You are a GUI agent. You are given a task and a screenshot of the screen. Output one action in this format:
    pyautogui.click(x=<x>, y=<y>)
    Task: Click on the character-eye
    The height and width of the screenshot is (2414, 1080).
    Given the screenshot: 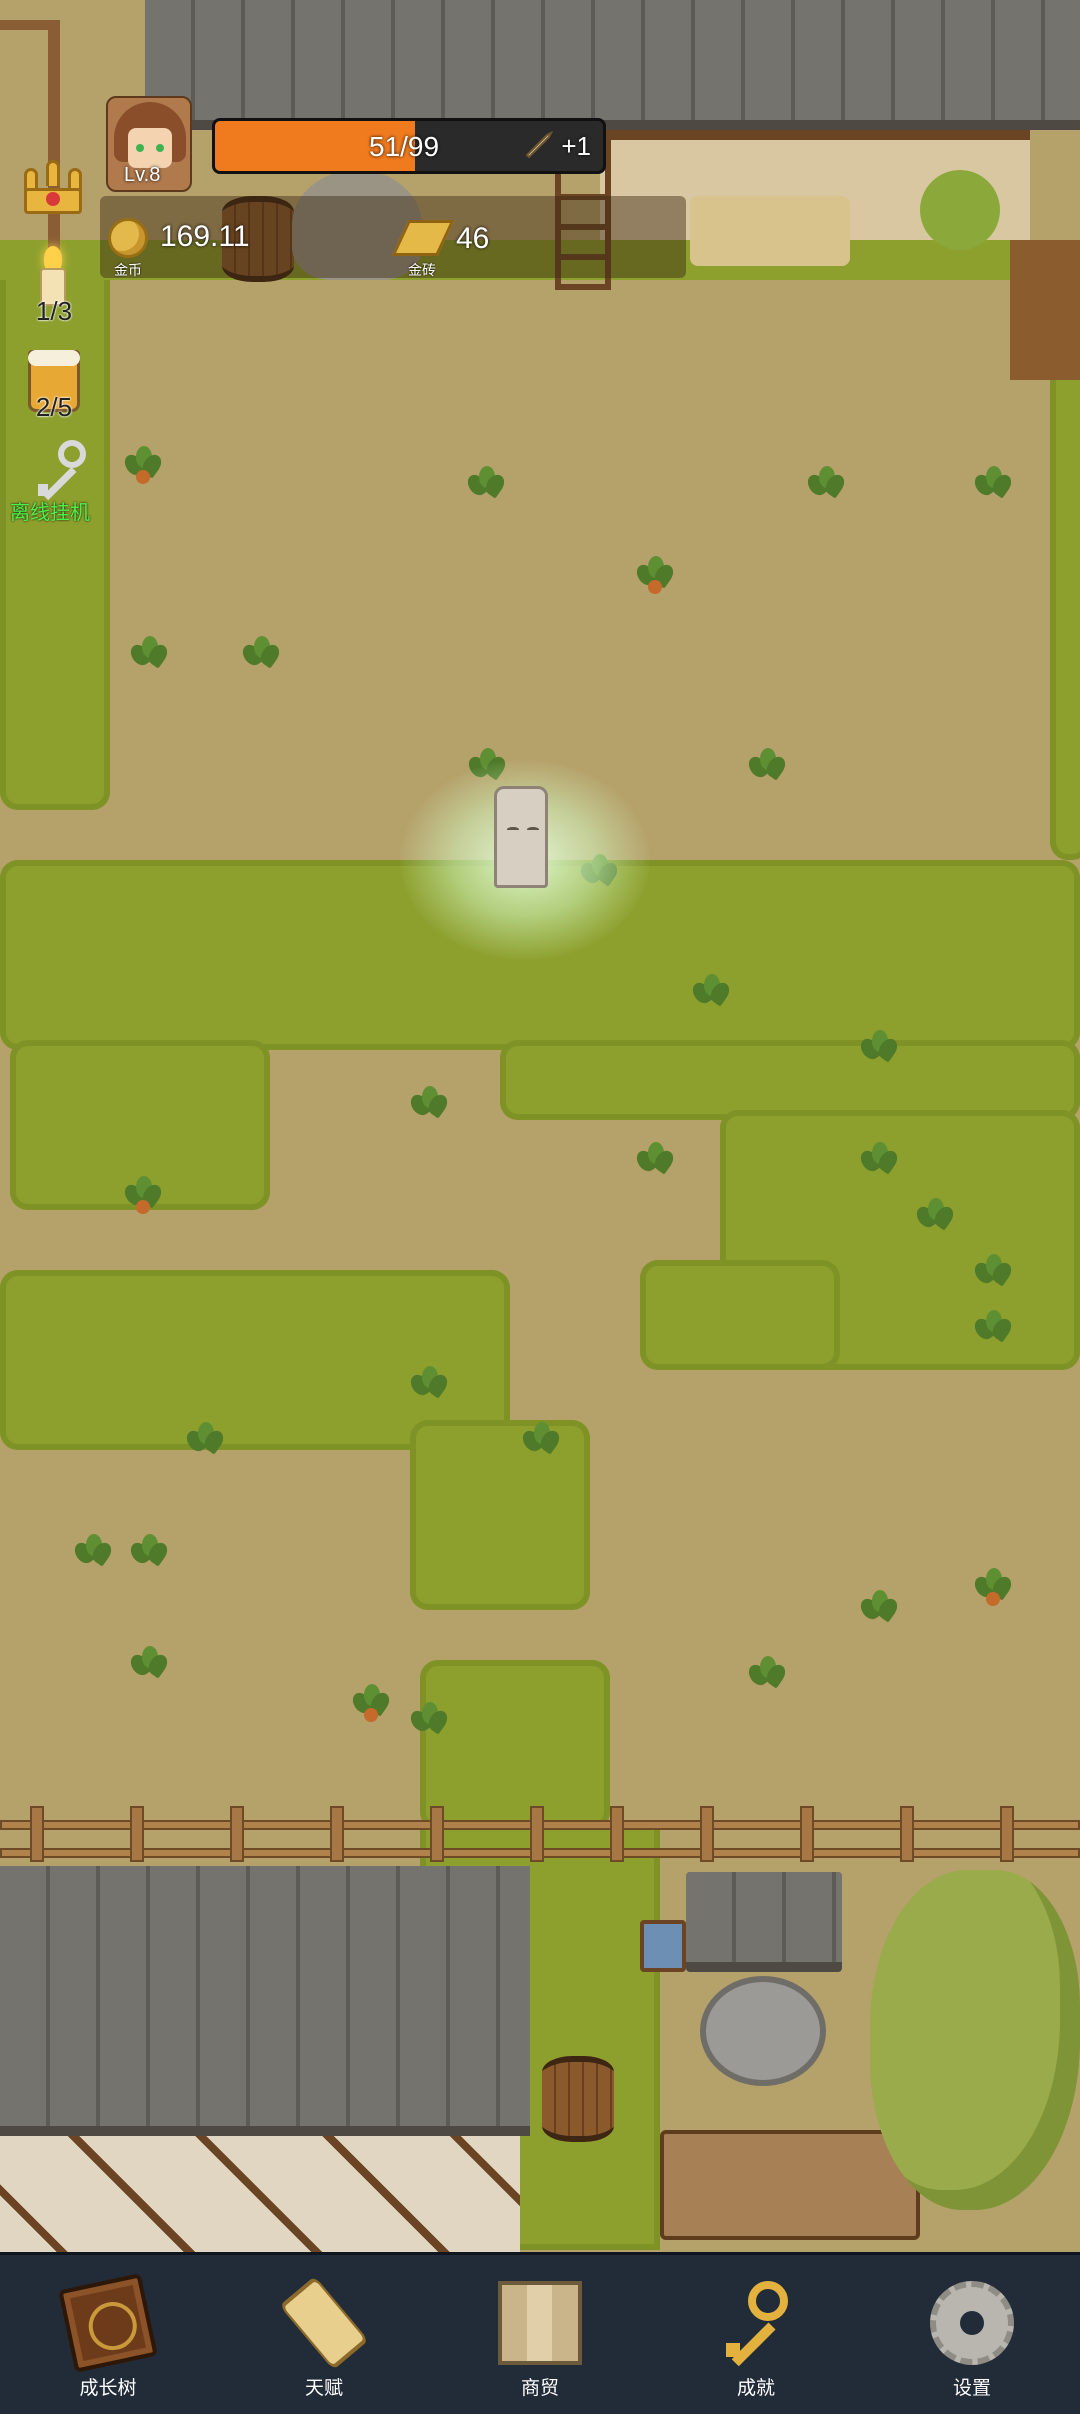 What is the action you would take?
    pyautogui.click(x=513, y=829)
    